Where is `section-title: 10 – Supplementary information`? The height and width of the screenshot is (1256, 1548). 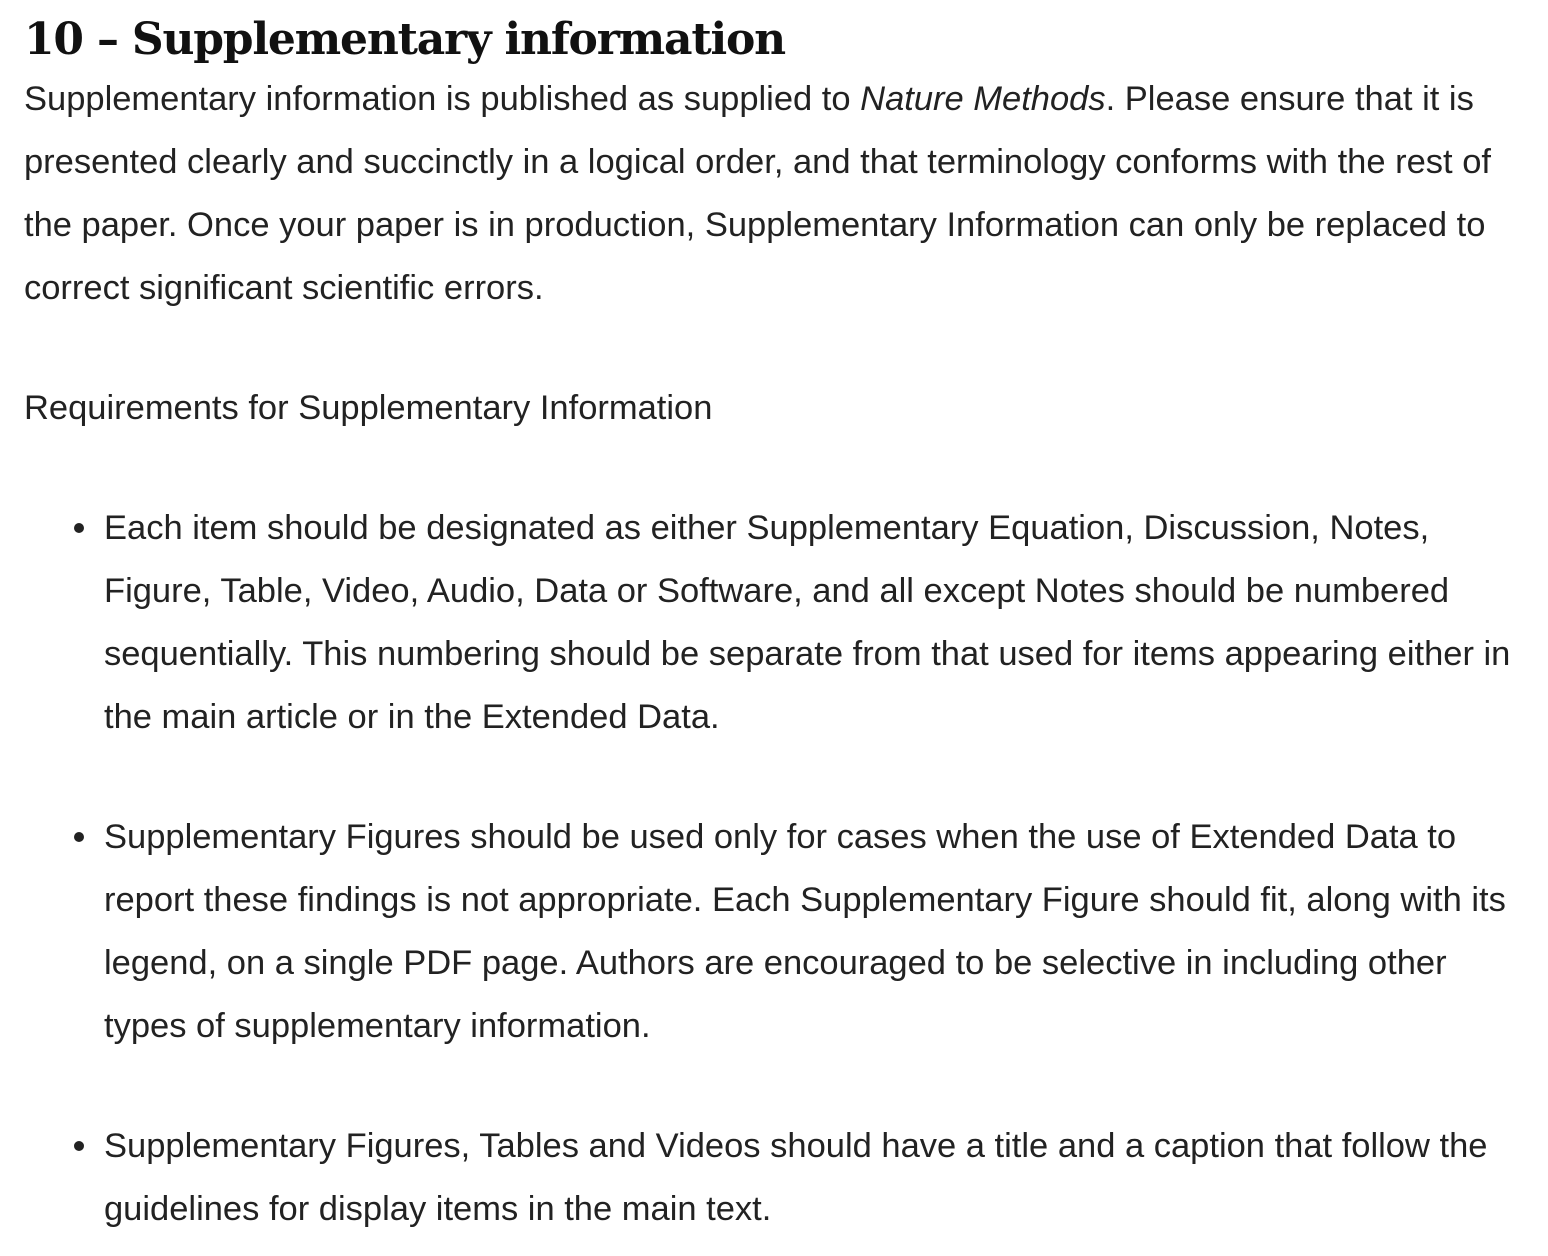 section-title: 10 – Supplementary information is located at coordinates (405, 39).